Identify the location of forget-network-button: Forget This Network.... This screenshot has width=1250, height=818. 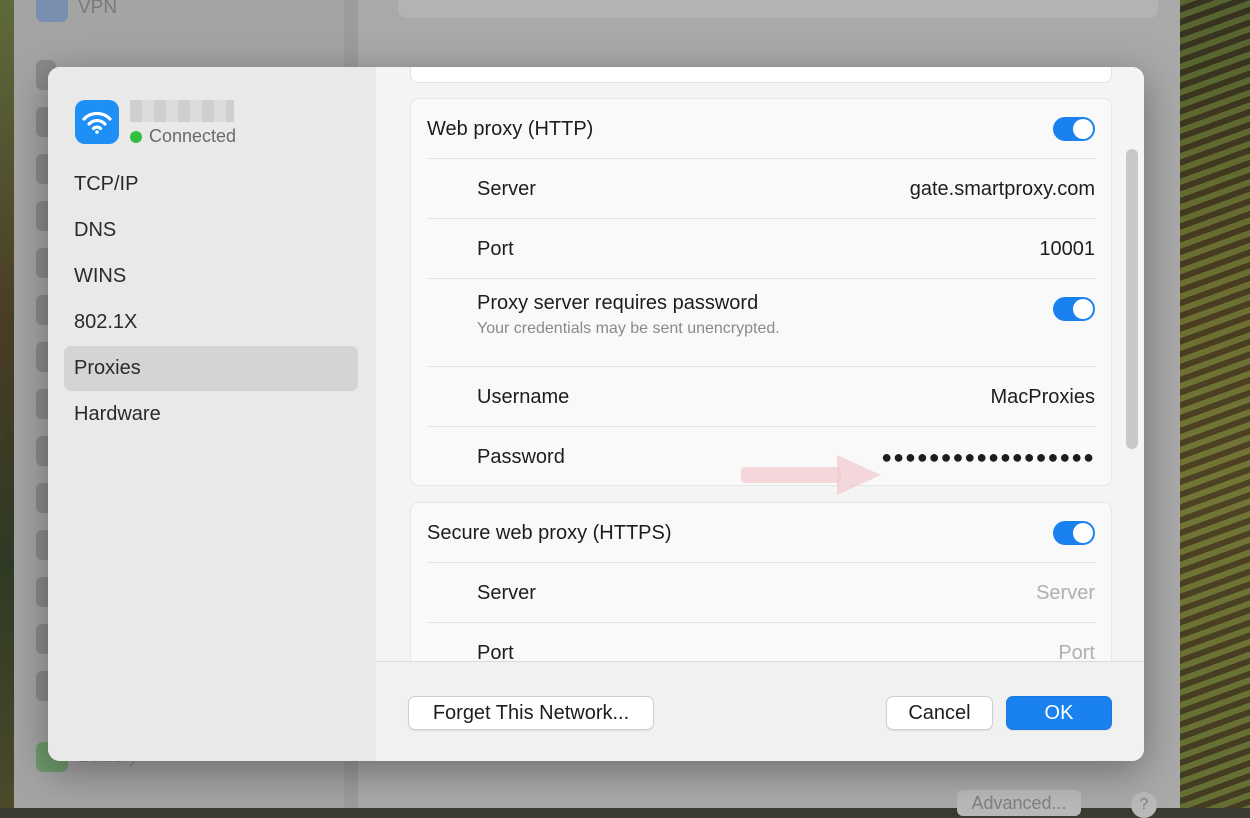
(531, 713).